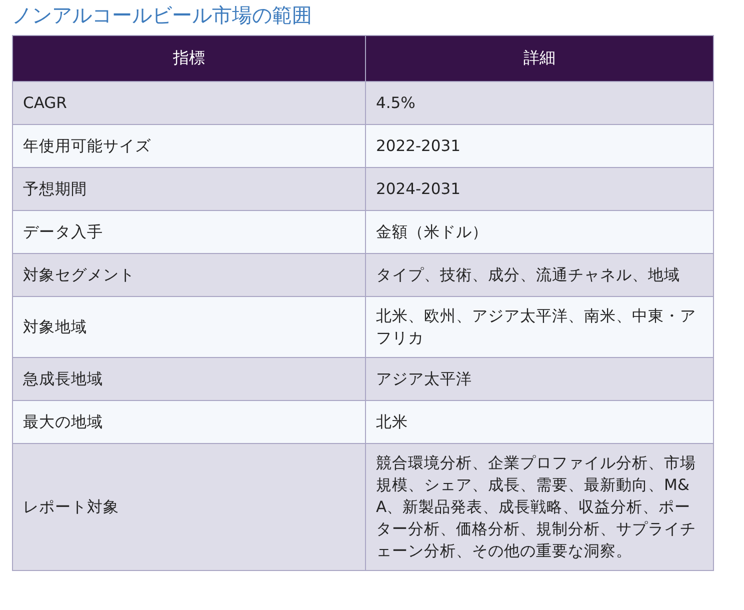  I want to click on table-cell: 4.5%, so click(540, 103).